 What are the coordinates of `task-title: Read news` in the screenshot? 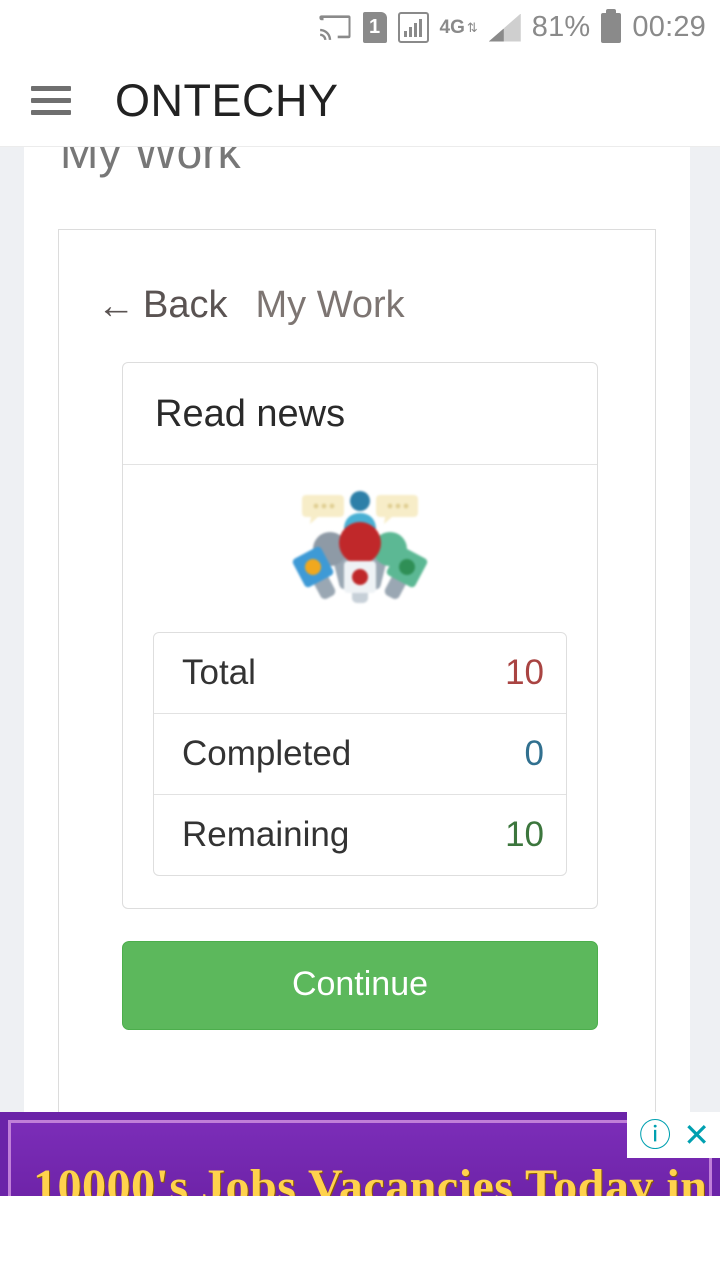 It's located at (250, 414).